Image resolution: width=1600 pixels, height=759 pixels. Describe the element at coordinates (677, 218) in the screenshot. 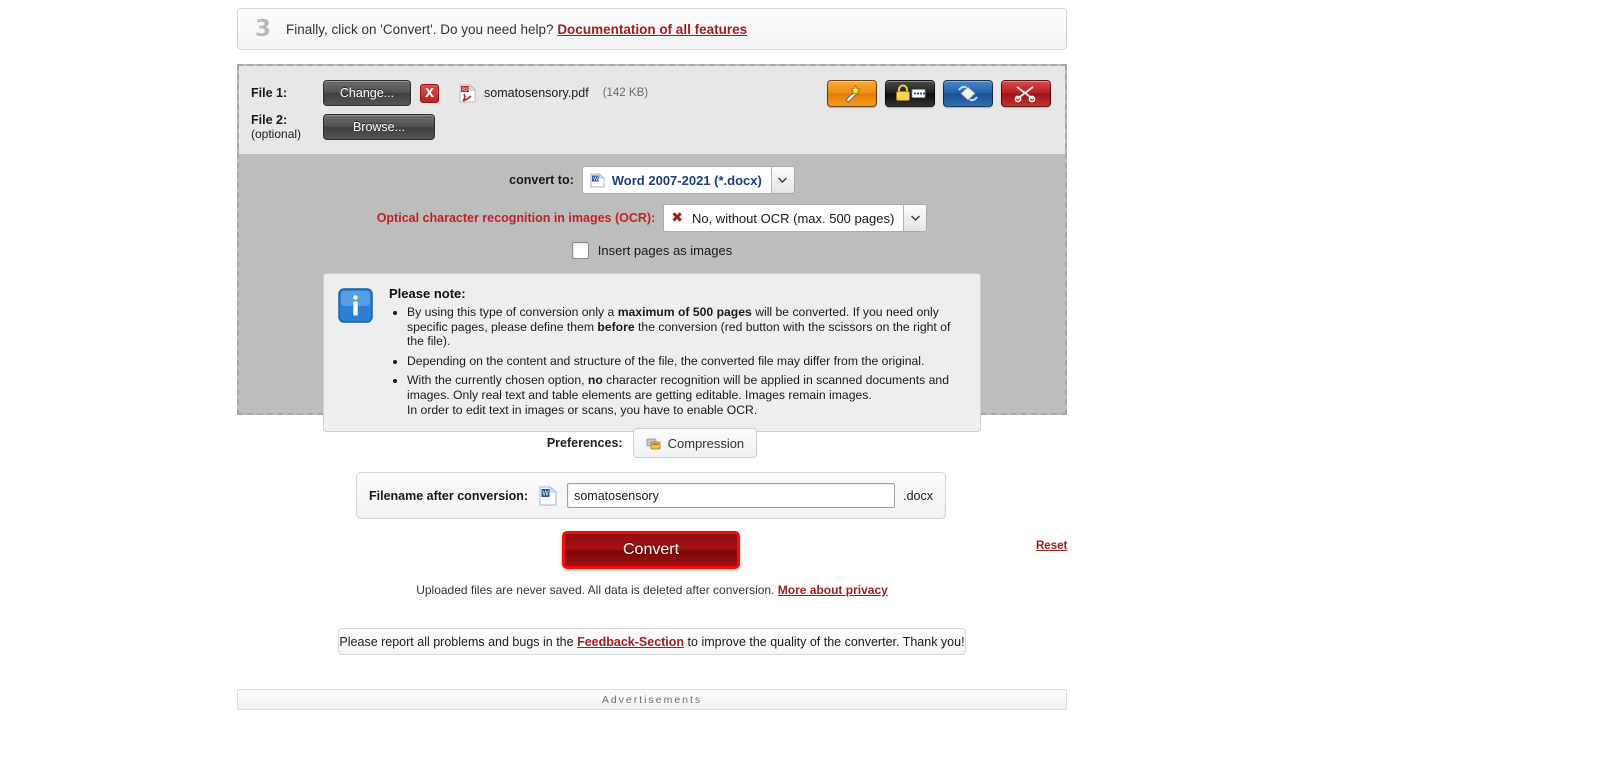

I see `ocr-disabled-cross-icon: ✖` at that location.